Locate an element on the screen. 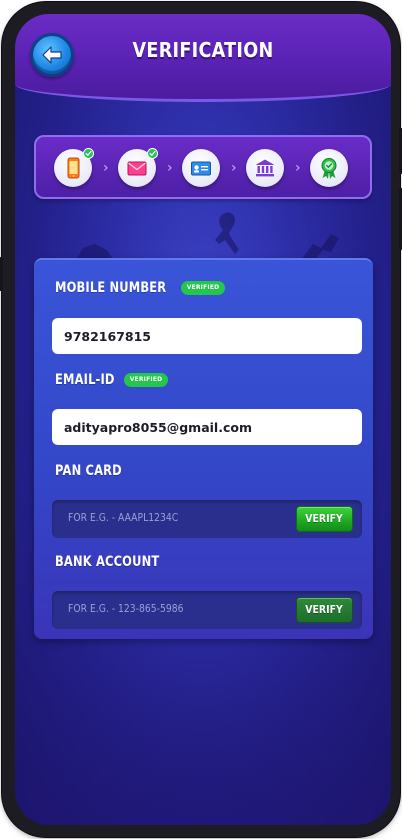 The image size is (402, 839). verification-stepper: › › › › is located at coordinates (203, 167).